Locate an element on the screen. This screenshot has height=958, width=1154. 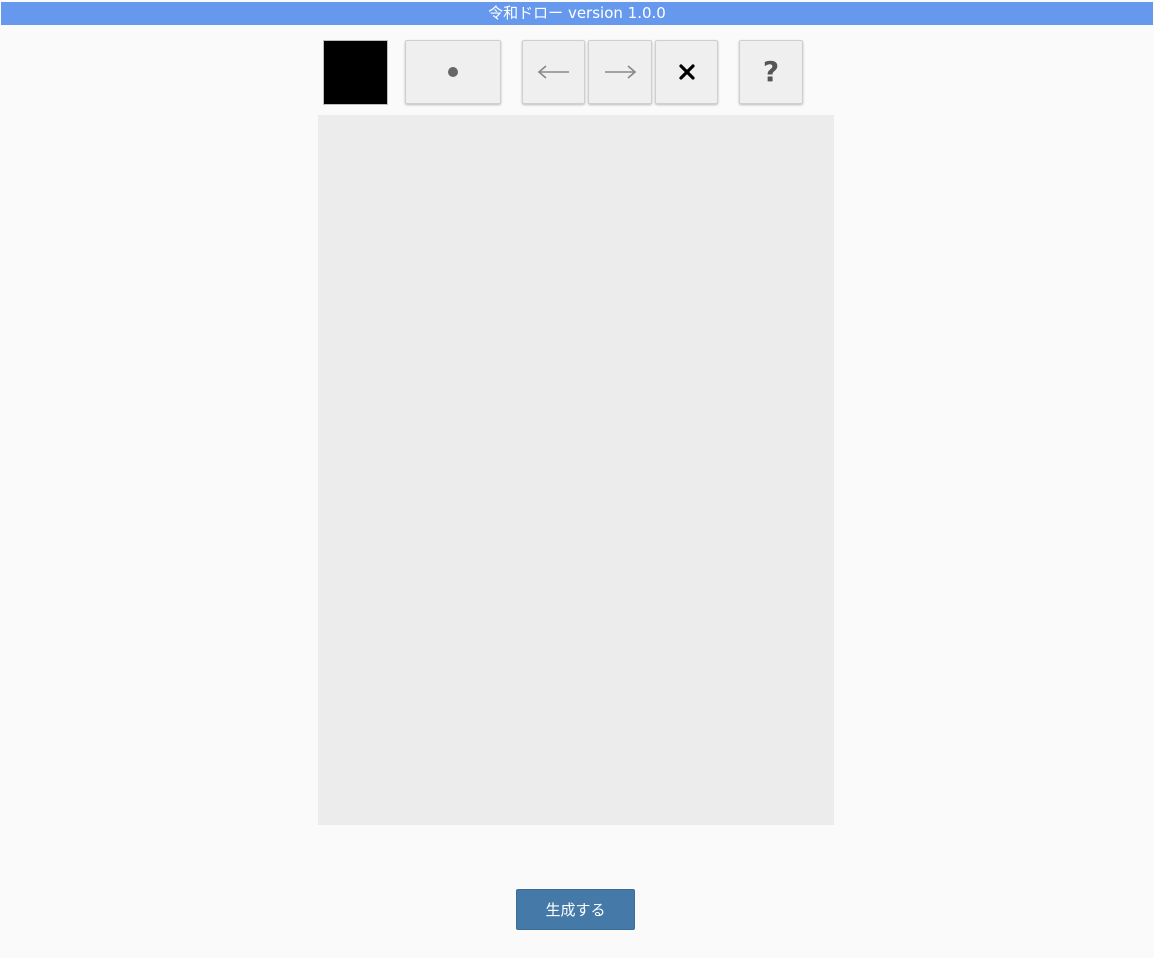
brush-size-button is located at coordinates (453, 72).